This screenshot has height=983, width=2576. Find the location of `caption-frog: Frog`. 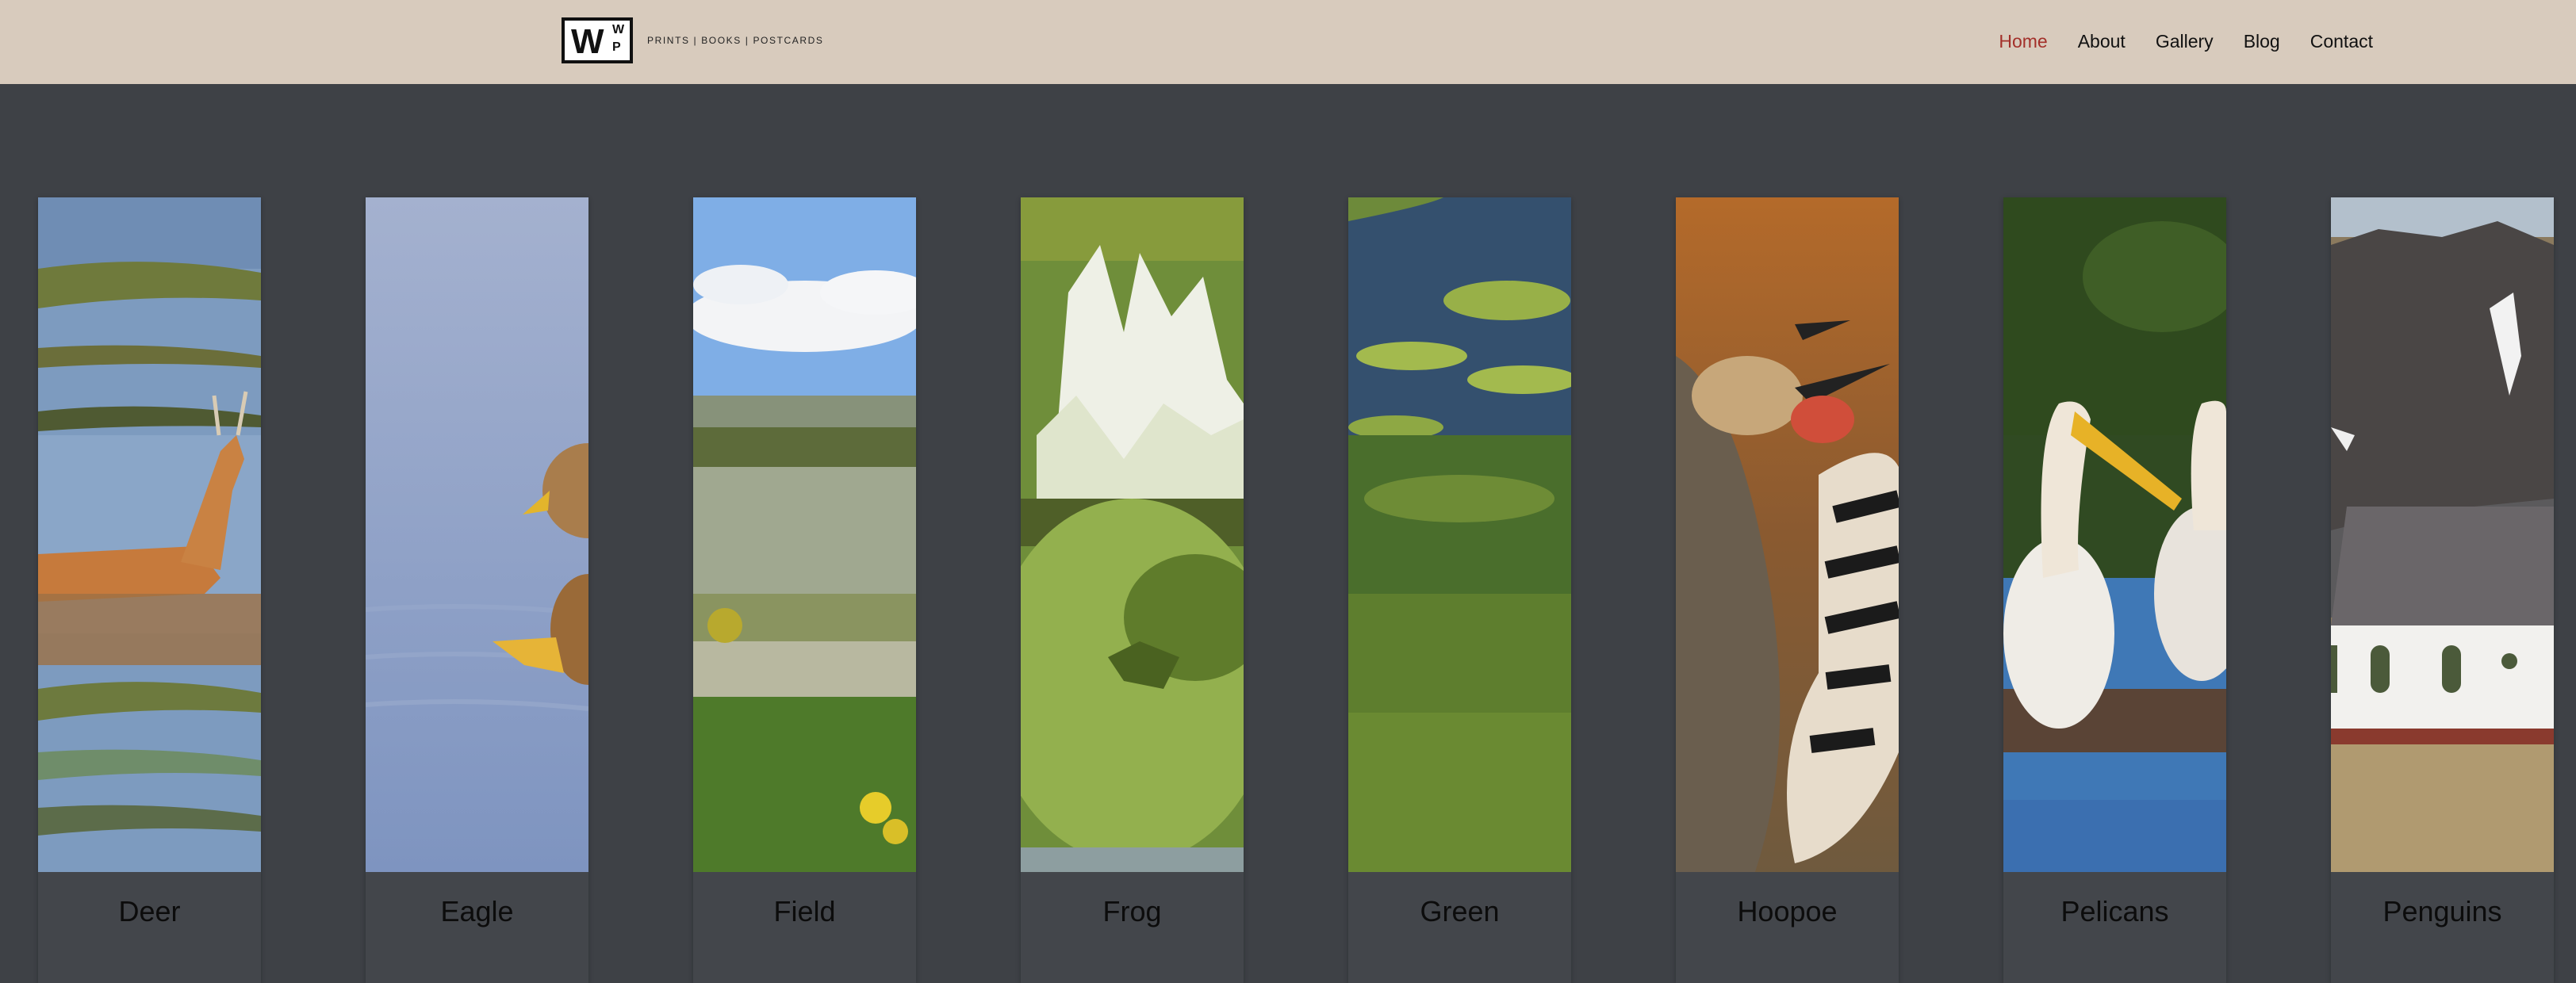

caption-frog: Frog is located at coordinates (1132, 912).